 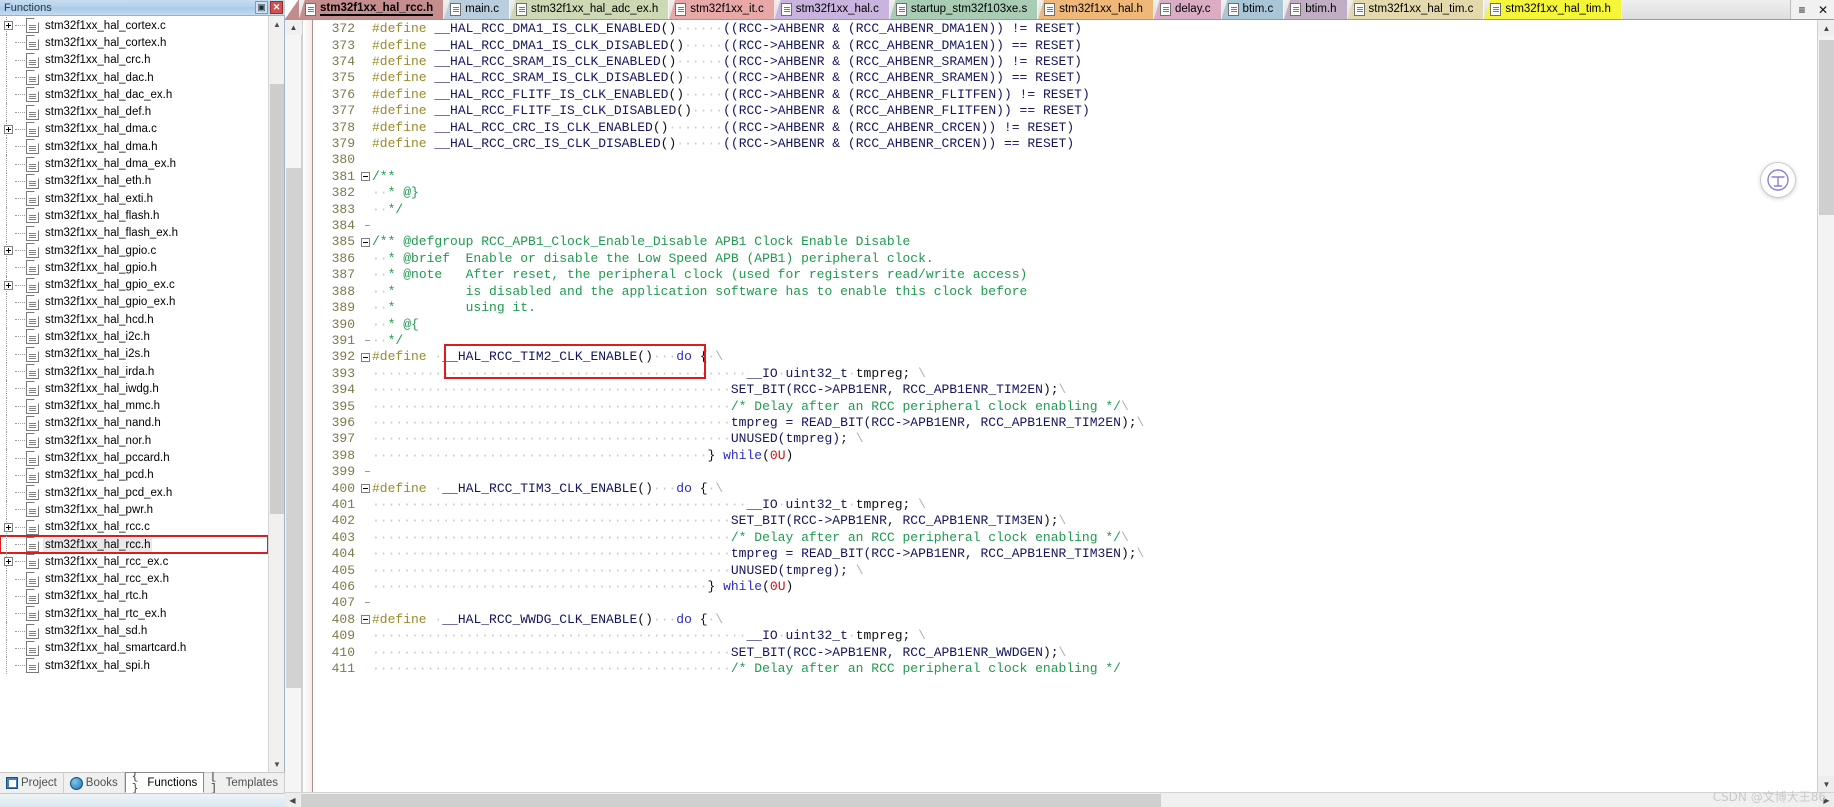 What do you see at coordinates (1253, 9) in the screenshot?
I see `editor-tab: btim.c` at bounding box center [1253, 9].